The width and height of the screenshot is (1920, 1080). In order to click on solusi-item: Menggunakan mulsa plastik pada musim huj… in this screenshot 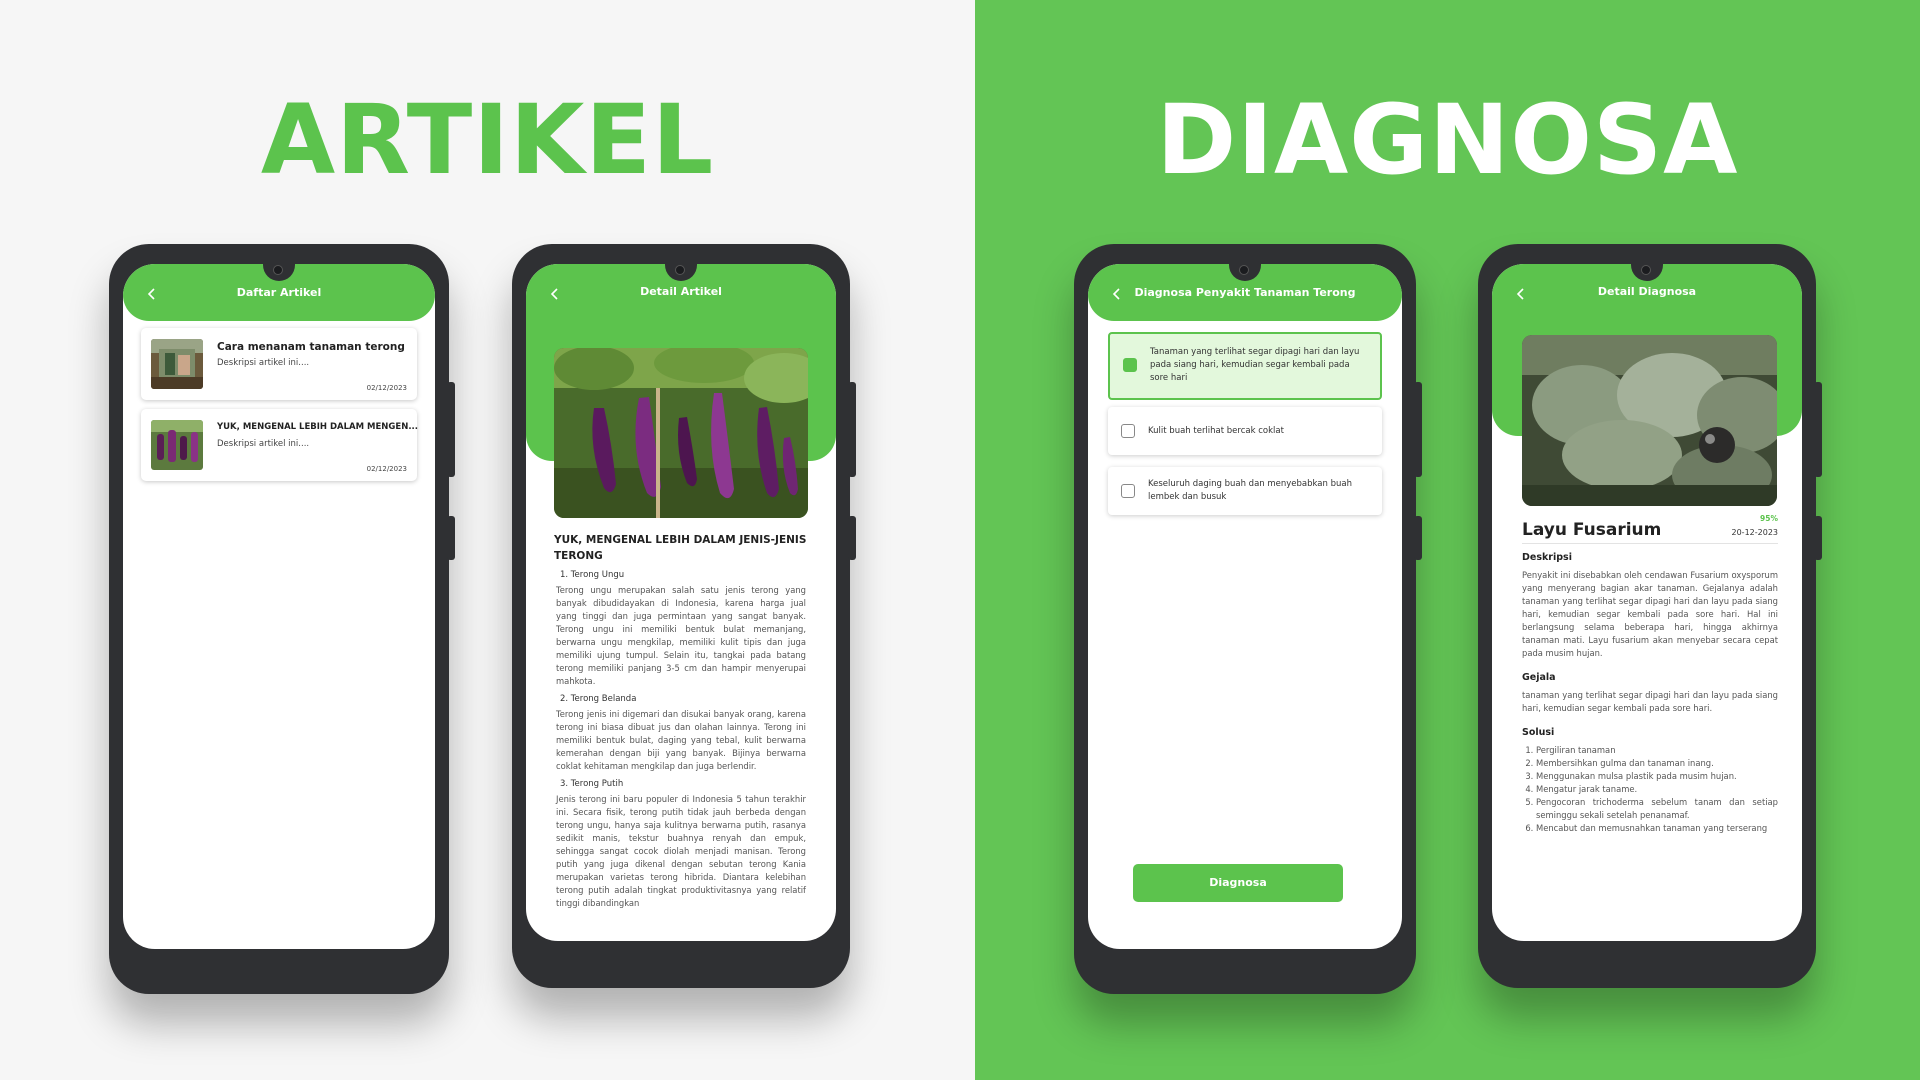, I will do `click(1657, 776)`.